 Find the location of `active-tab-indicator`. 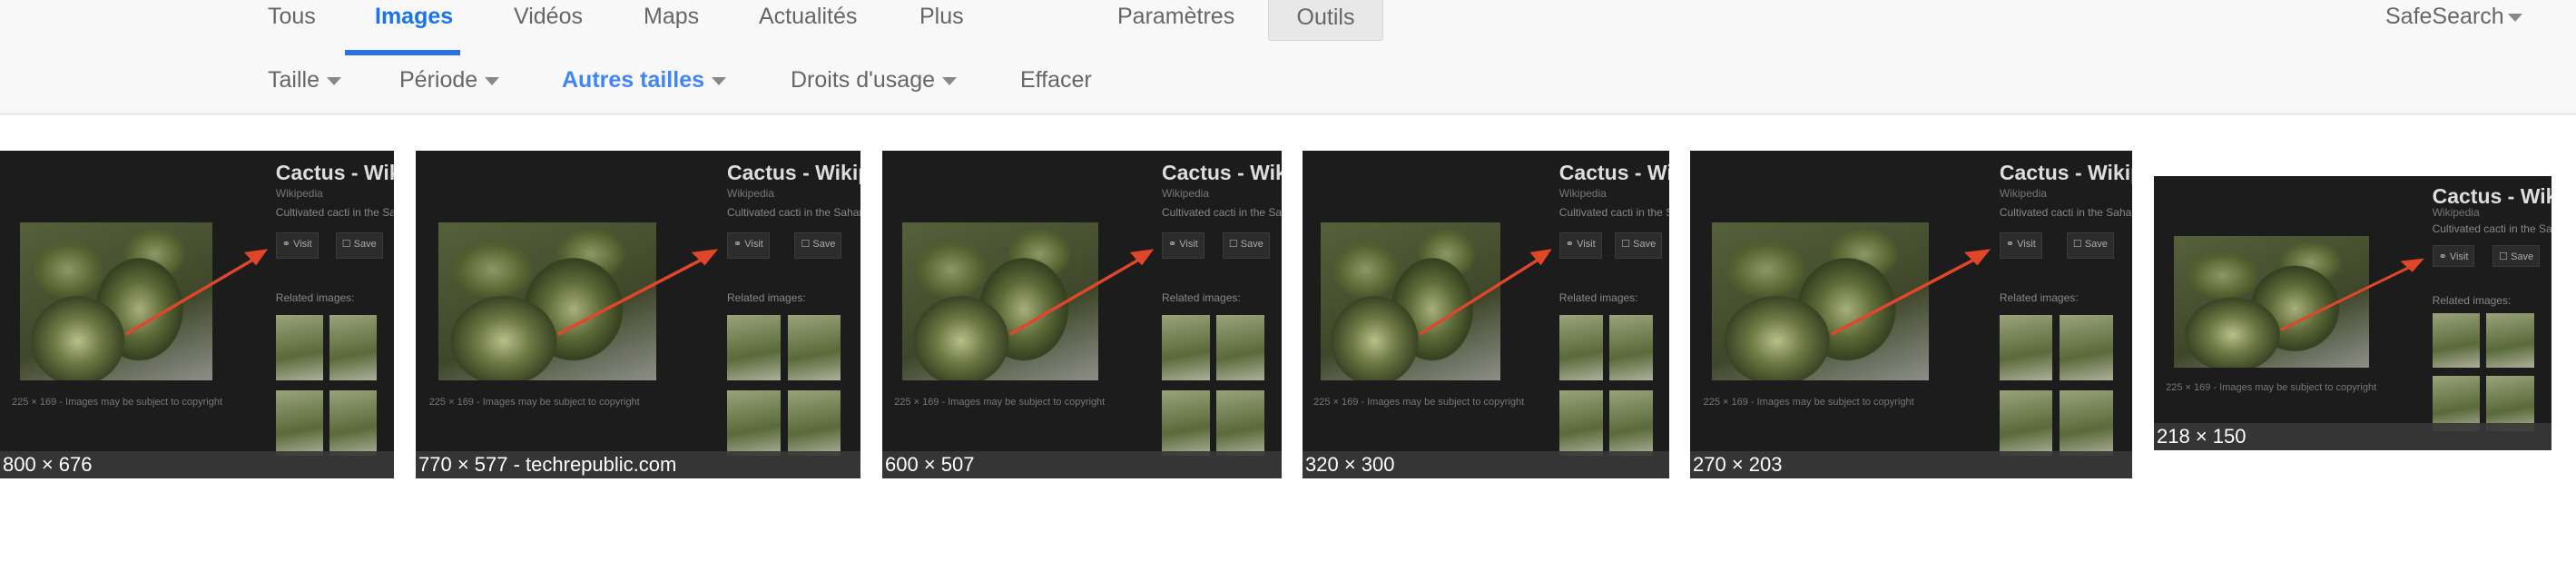

active-tab-indicator is located at coordinates (402, 52).